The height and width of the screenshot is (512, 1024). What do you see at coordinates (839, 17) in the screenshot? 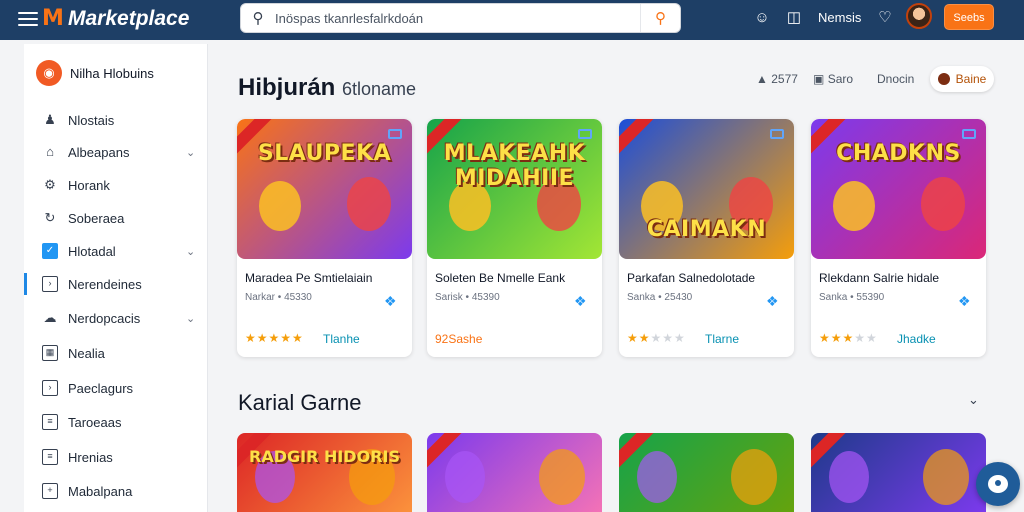
I see `user-name: Nemsis` at bounding box center [839, 17].